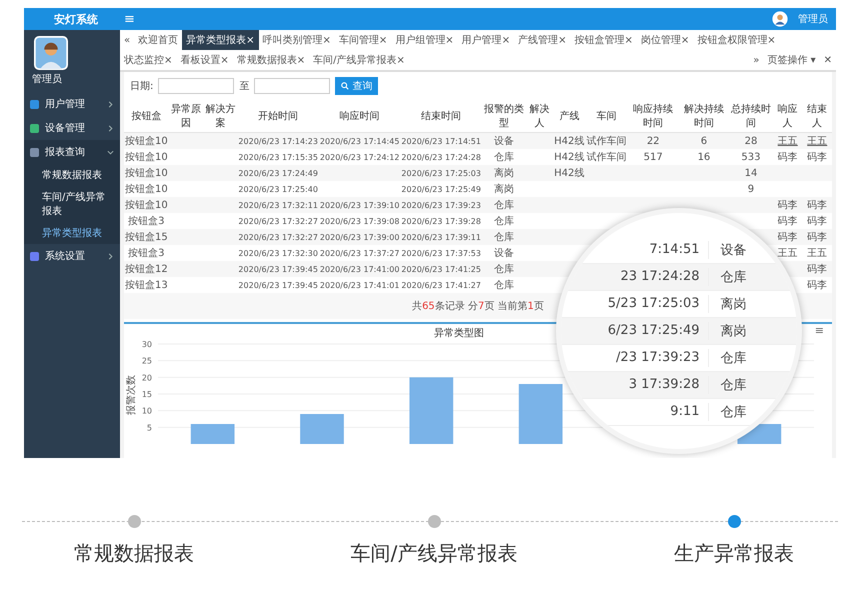 The image size is (860, 589). What do you see at coordinates (459, 333) in the screenshot?
I see `chart-title: 异常类型图` at bounding box center [459, 333].